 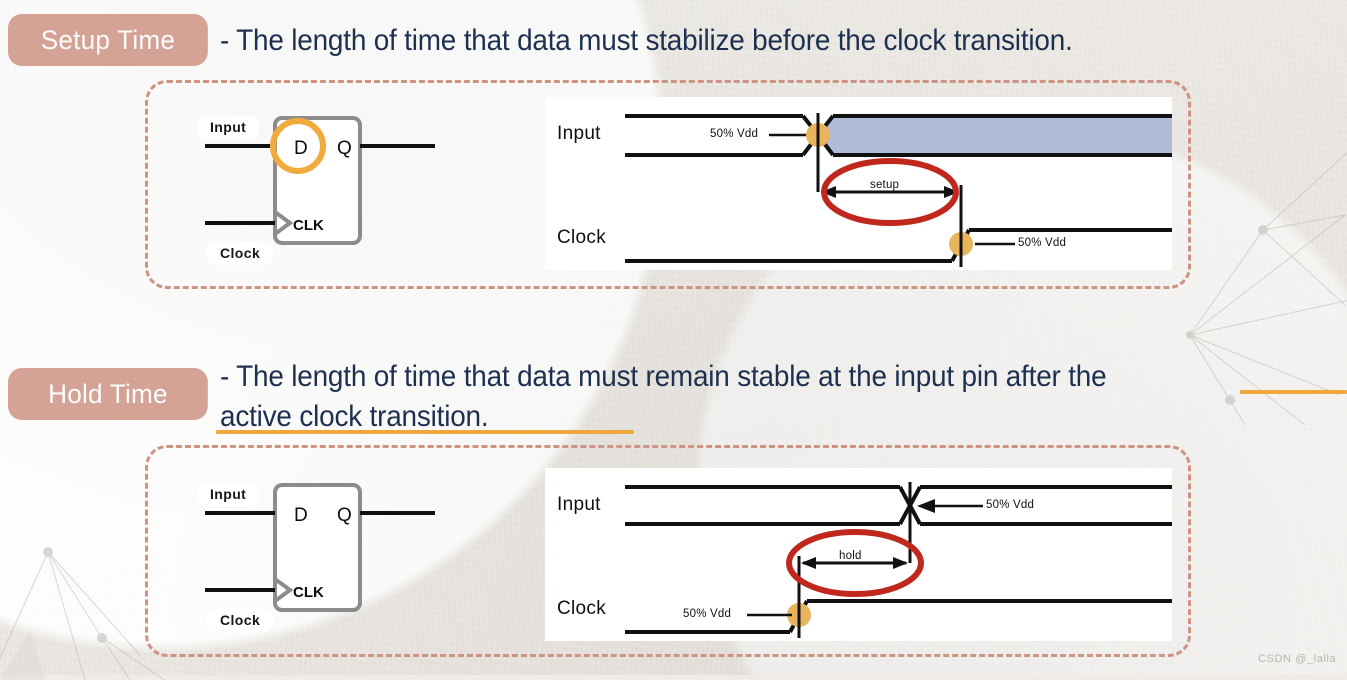 What do you see at coordinates (734, 134) in the screenshot?
I see `setup-input-threshold-label: 50% Vdd` at bounding box center [734, 134].